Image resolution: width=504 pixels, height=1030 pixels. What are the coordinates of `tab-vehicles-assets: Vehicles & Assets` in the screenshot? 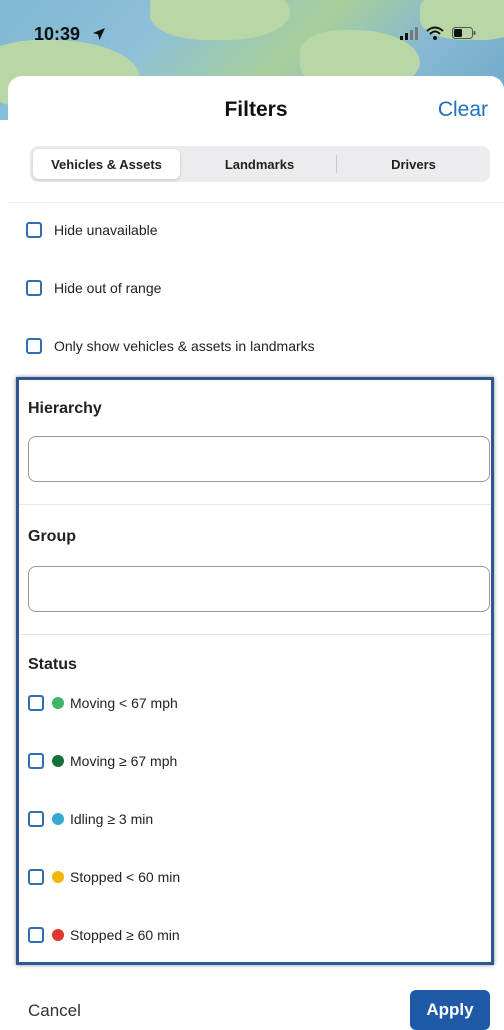 It's located at (106, 164).